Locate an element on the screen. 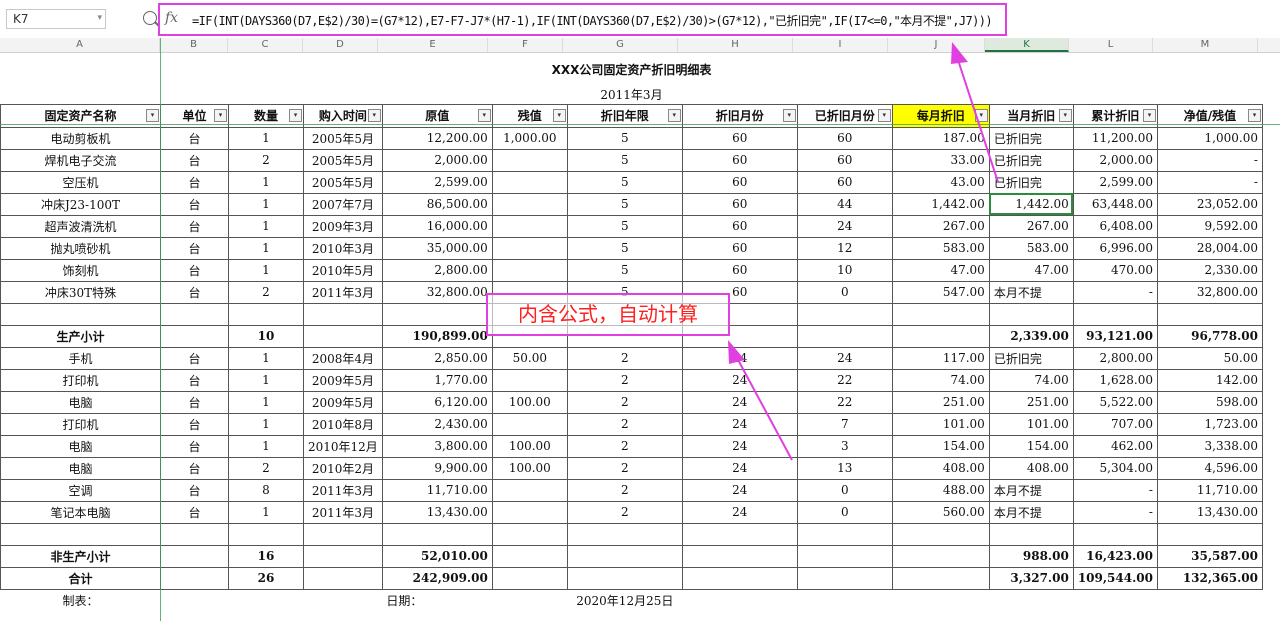 This screenshot has height=621, width=1280. cell: 2,000.00 is located at coordinates (1115, 160).